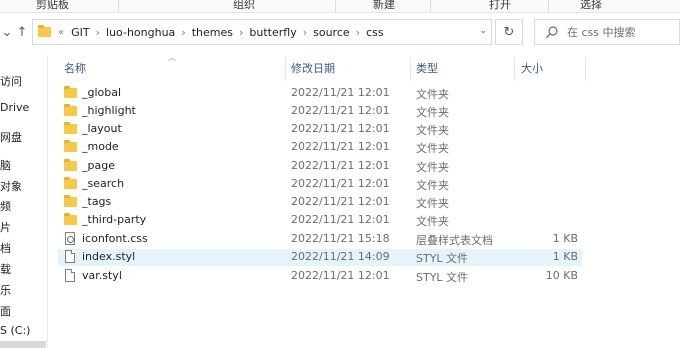 The width and height of the screenshot is (680, 348). Describe the element at coordinates (102, 275) in the screenshot. I see `file-name: var.styl` at that location.